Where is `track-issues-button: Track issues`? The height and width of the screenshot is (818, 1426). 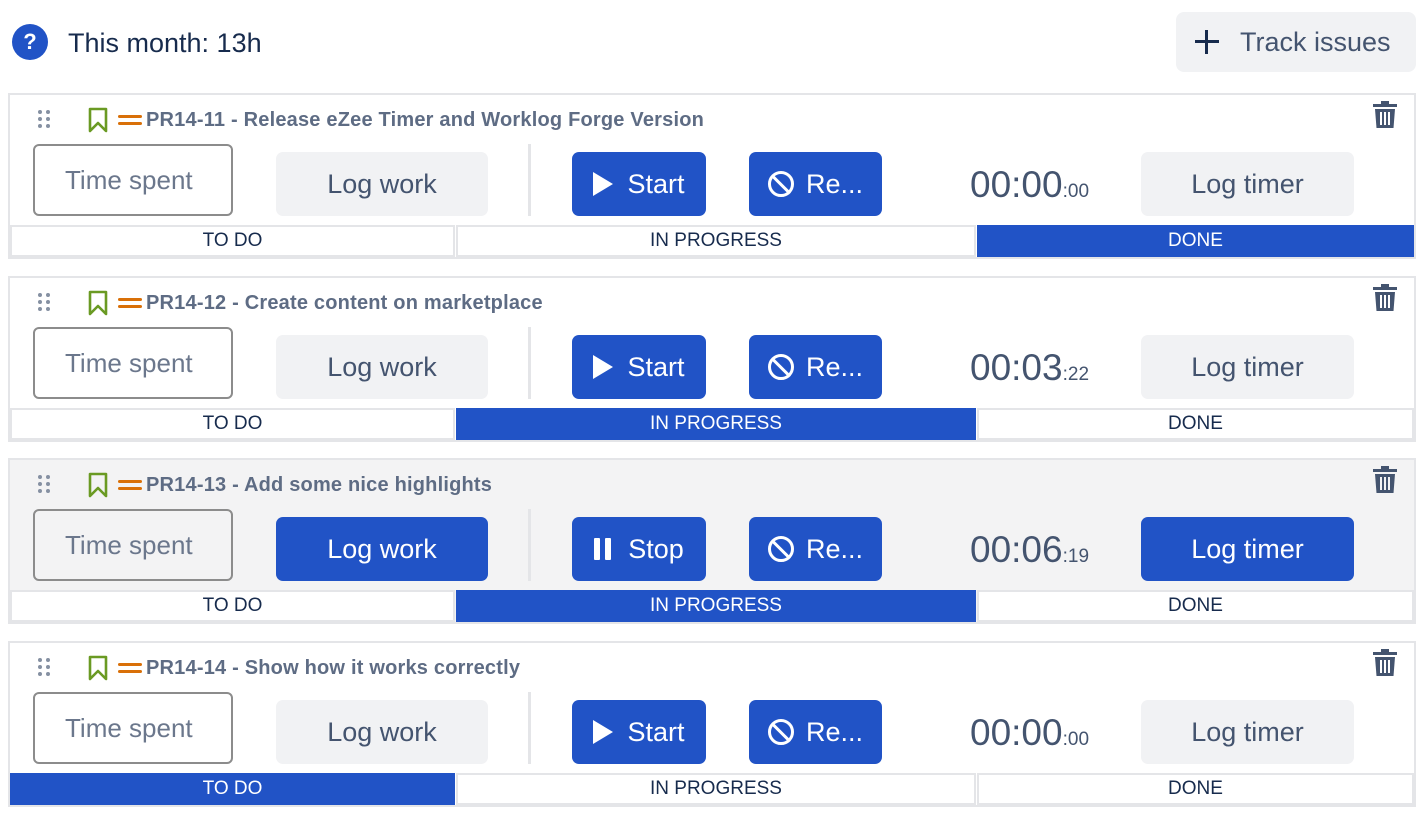
track-issues-button: Track issues is located at coordinates (1296, 42).